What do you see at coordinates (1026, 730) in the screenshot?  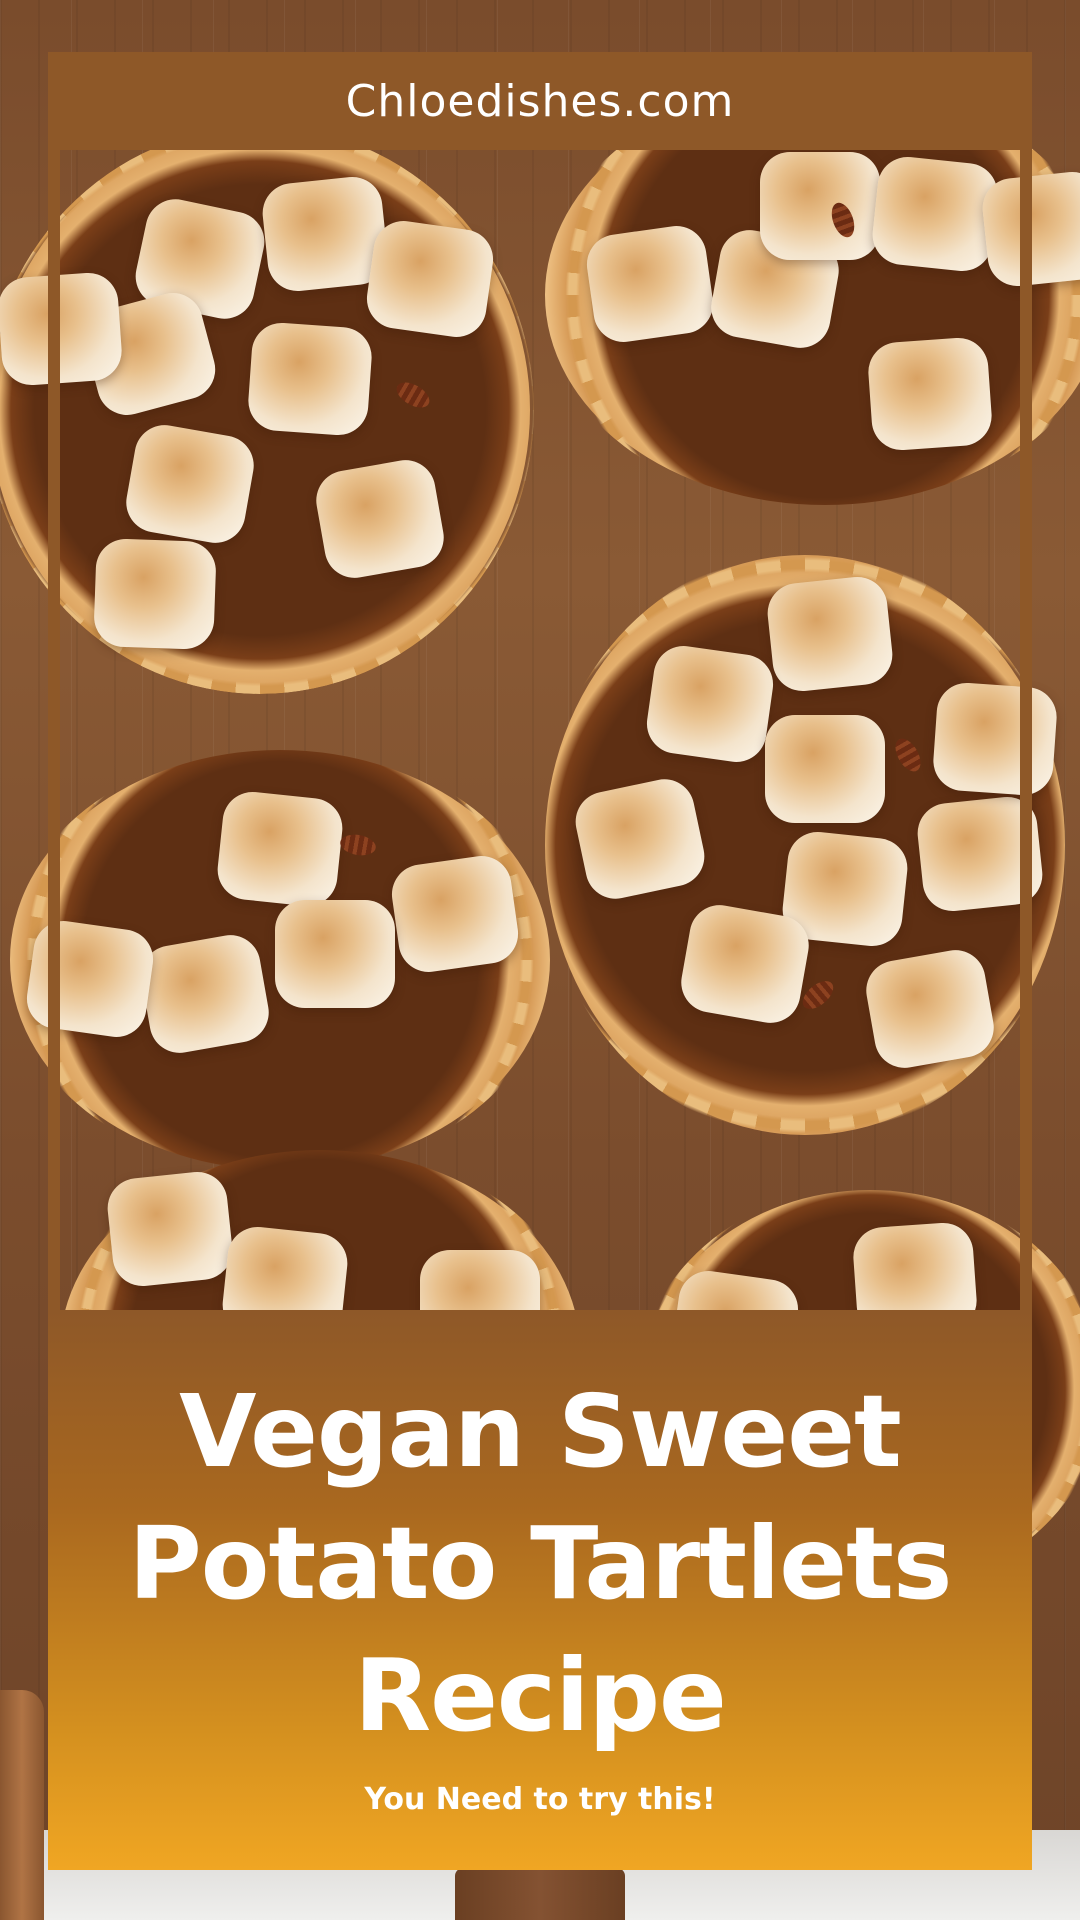 I see `frame-border-right` at bounding box center [1026, 730].